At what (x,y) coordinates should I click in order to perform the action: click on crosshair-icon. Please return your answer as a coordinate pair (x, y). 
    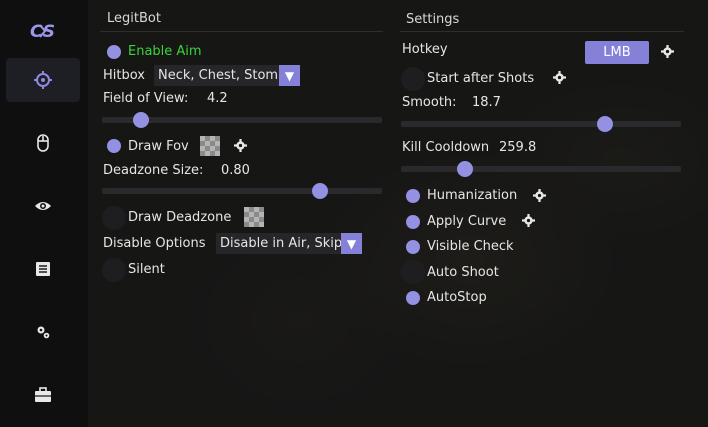
    Looking at the image, I should click on (43, 80).